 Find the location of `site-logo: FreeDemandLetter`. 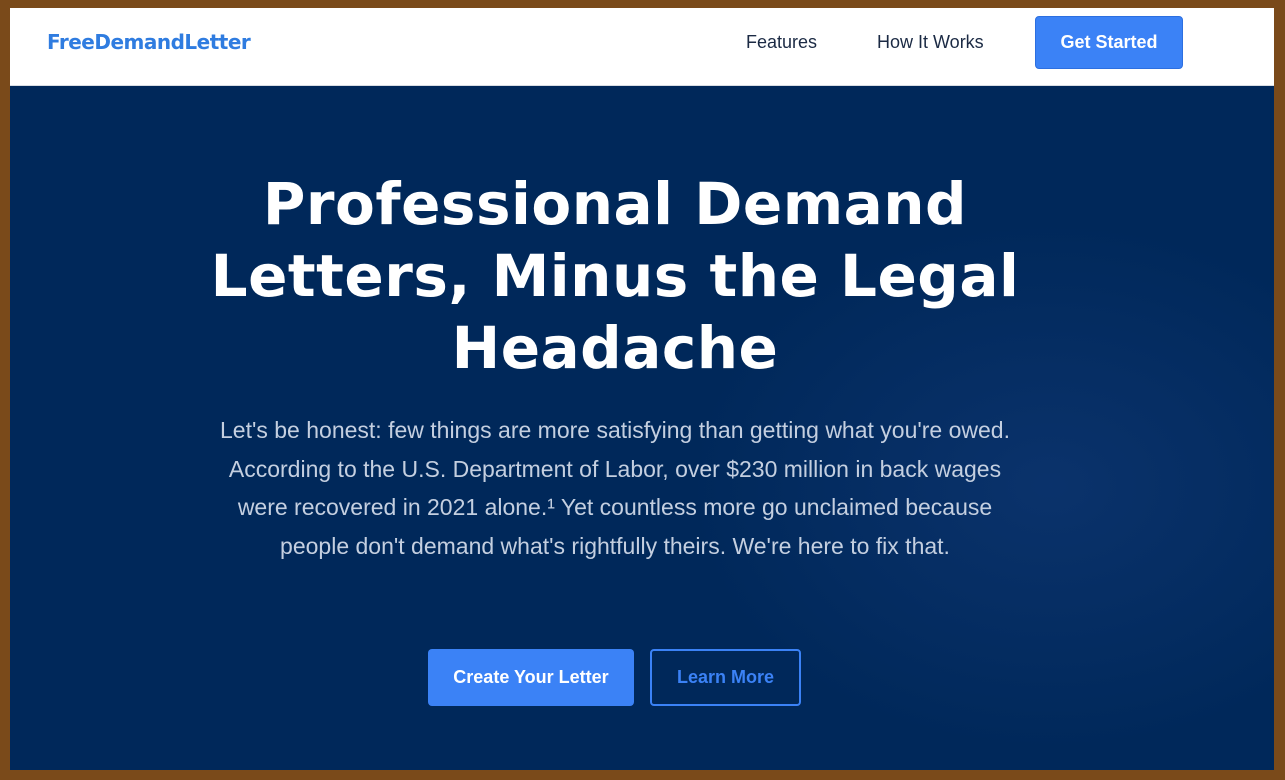

site-logo: FreeDemandLetter is located at coordinates (149, 42).